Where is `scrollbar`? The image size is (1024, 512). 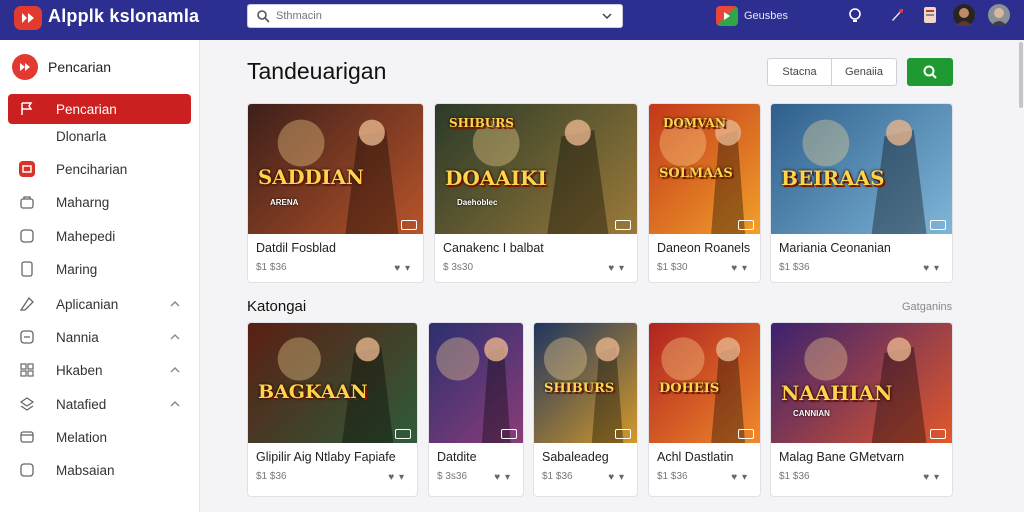 scrollbar is located at coordinates (1021, 75).